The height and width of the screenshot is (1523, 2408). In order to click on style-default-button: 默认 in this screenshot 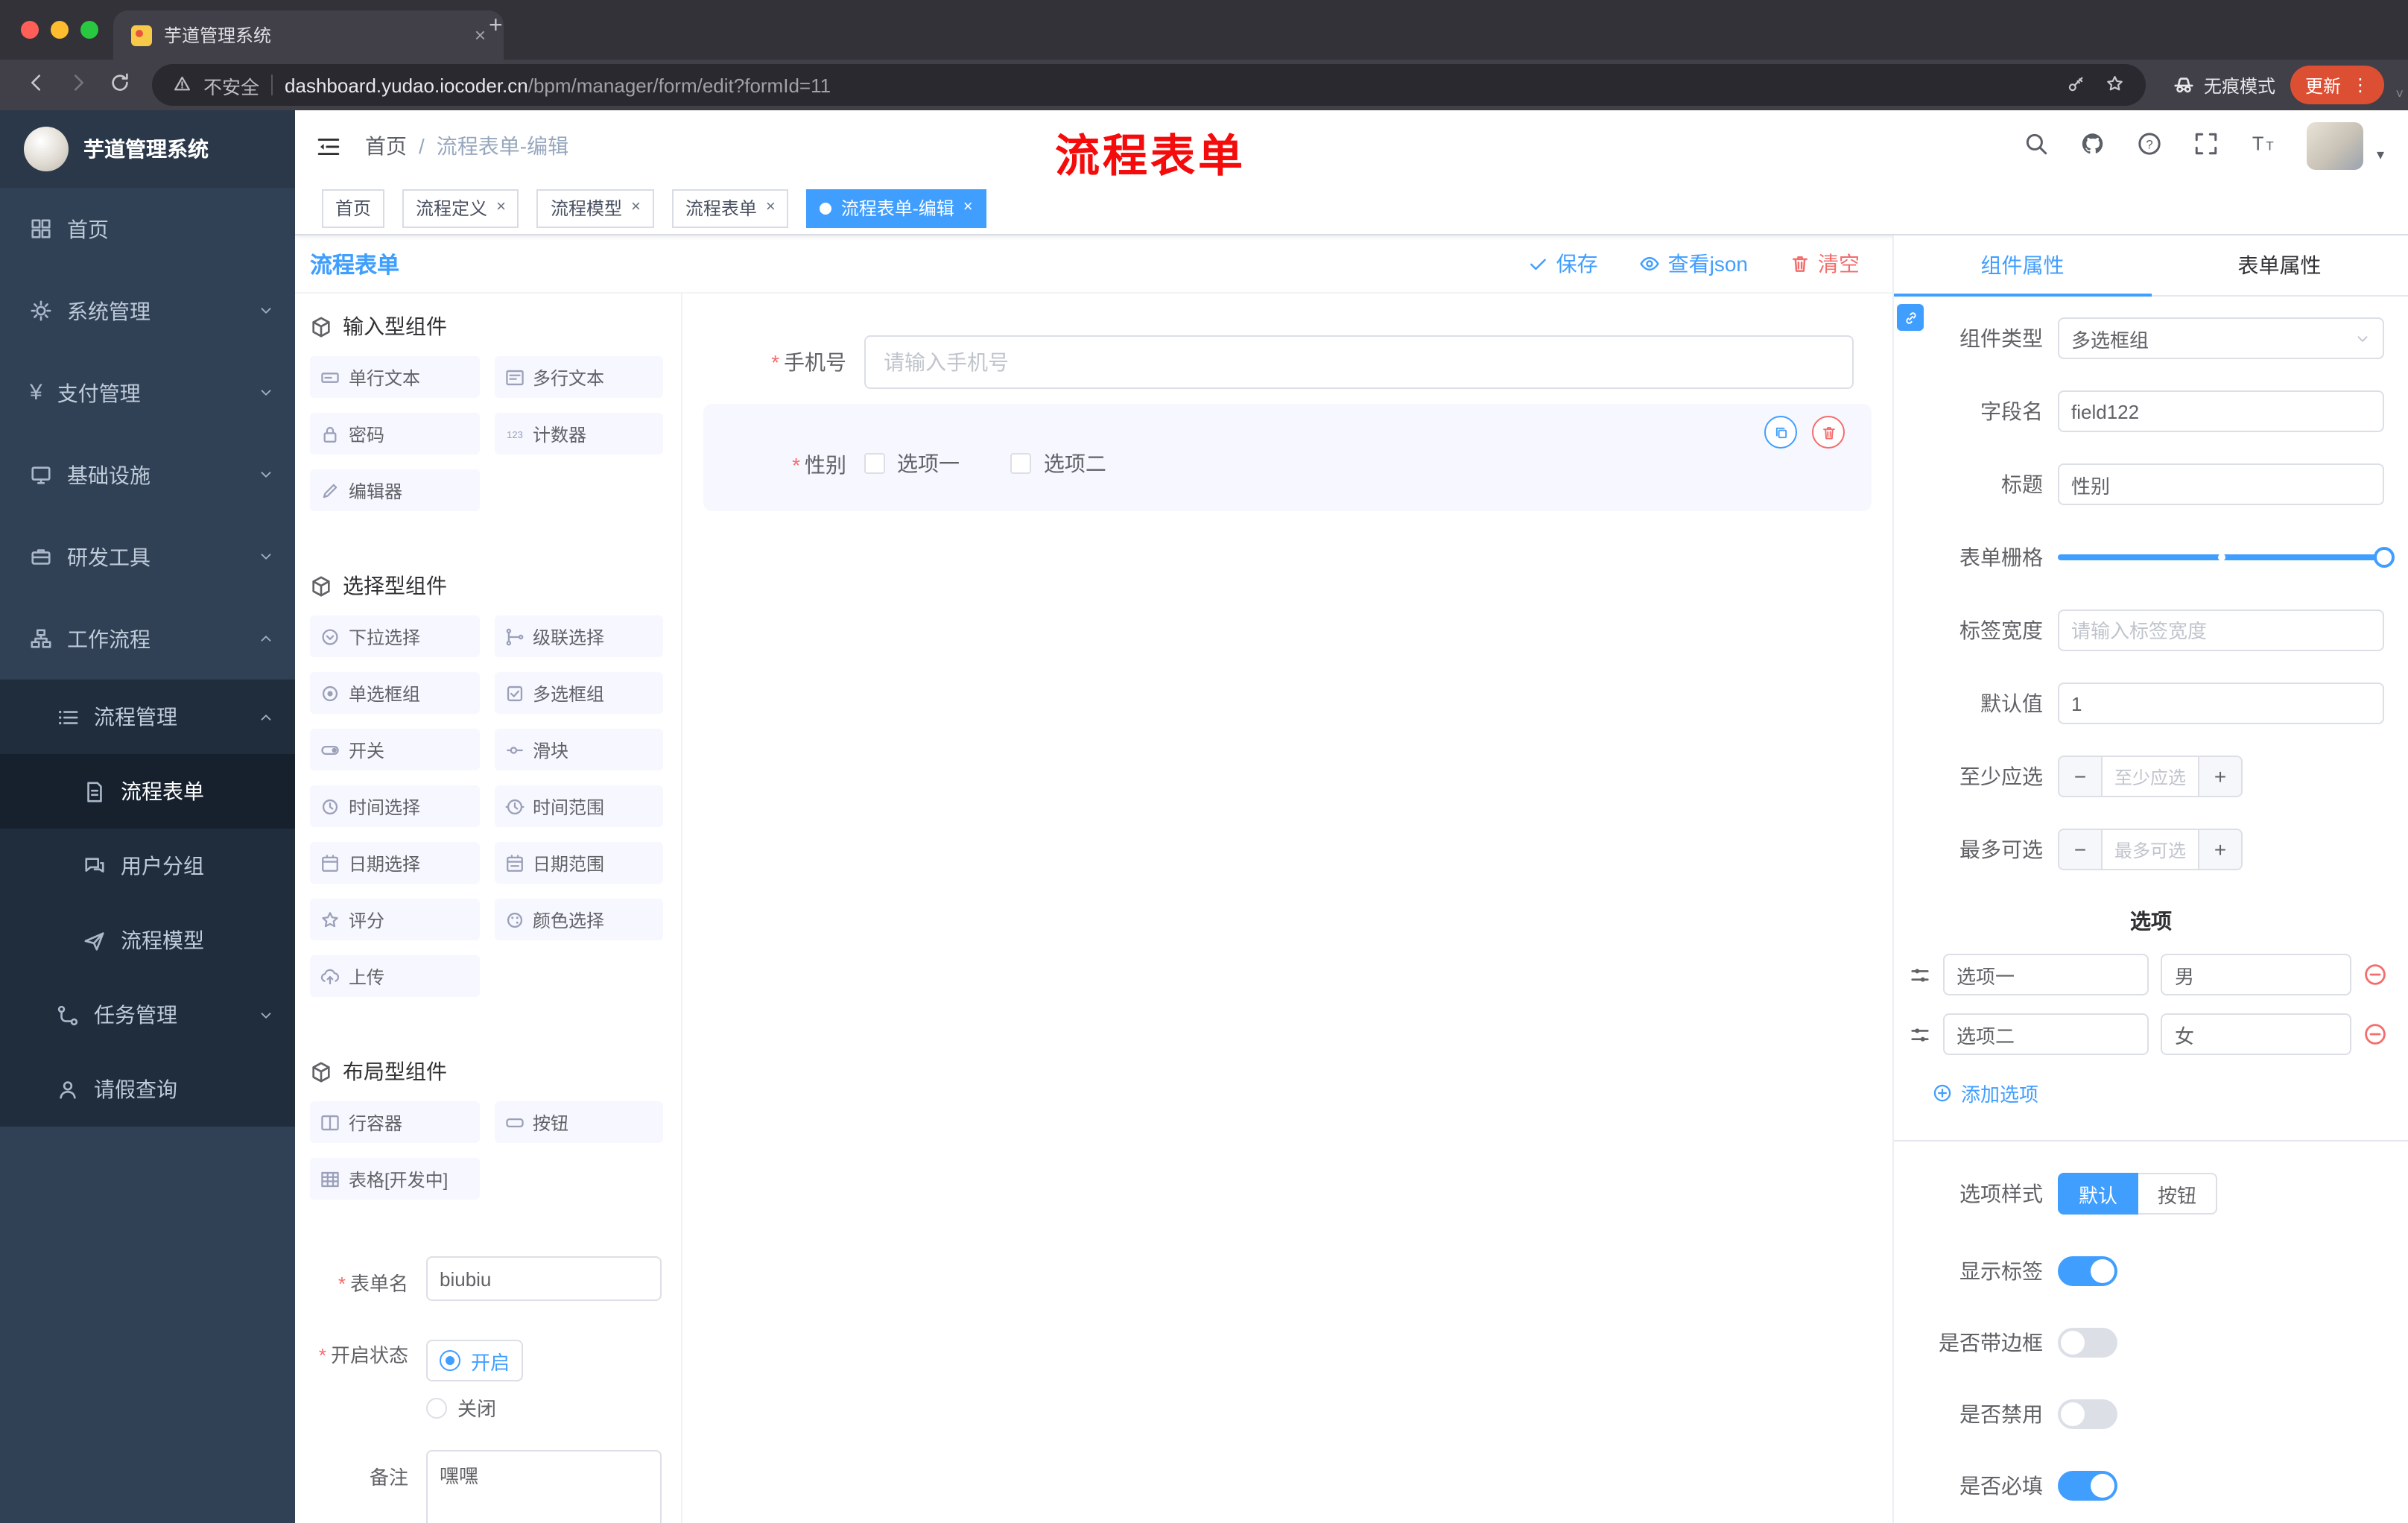, I will do `click(2098, 1194)`.